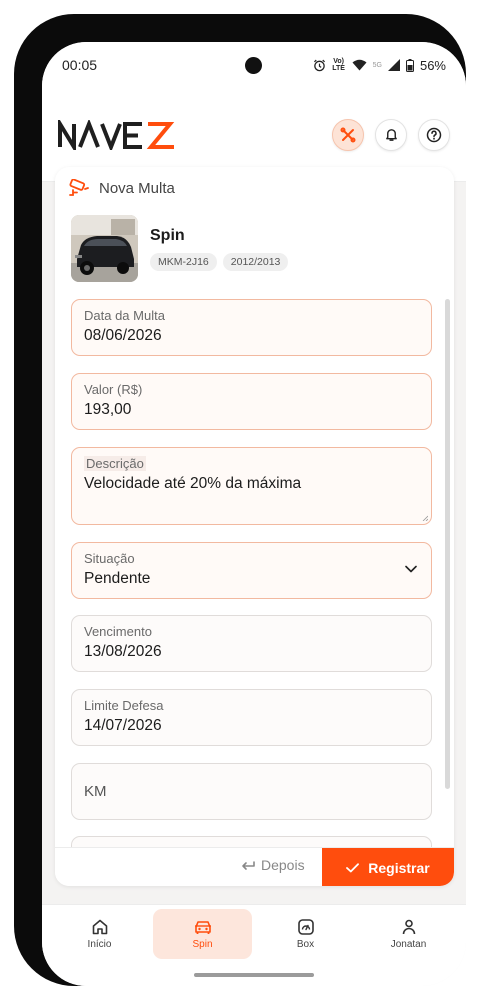  I want to click on wifi-icon, so click(359, 65).